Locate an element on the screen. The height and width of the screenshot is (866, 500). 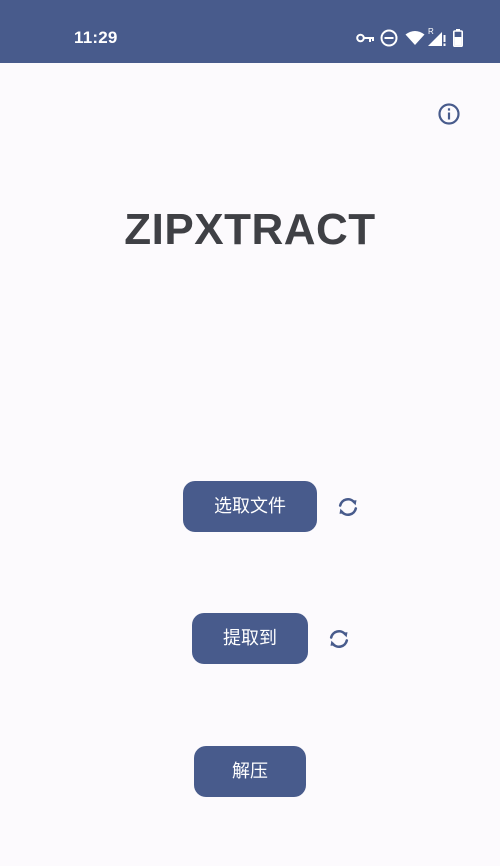
app-title: ZIPXTRACT is located at coordinates (250, 229).